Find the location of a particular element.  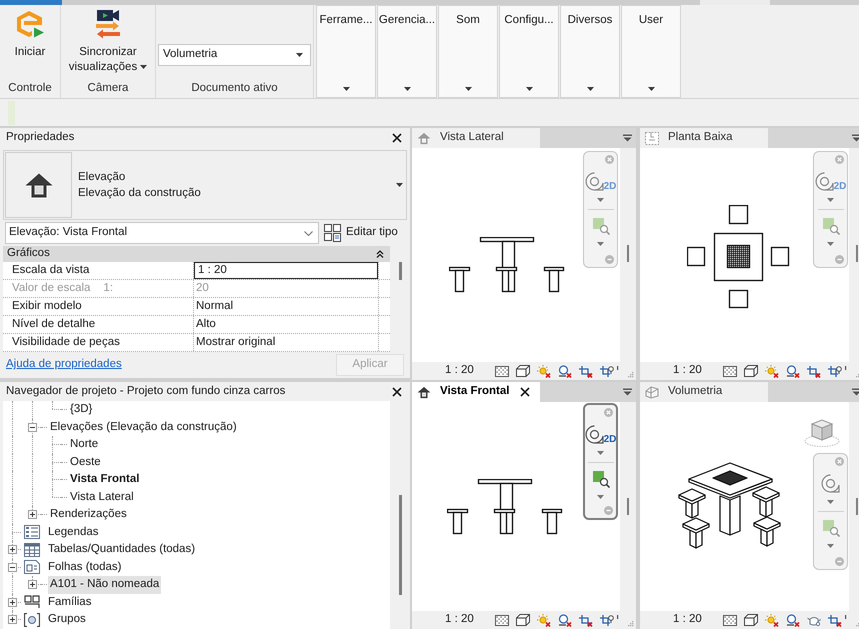

tree-item: A101 - Não nomeada is located at coordinates (105, 585).